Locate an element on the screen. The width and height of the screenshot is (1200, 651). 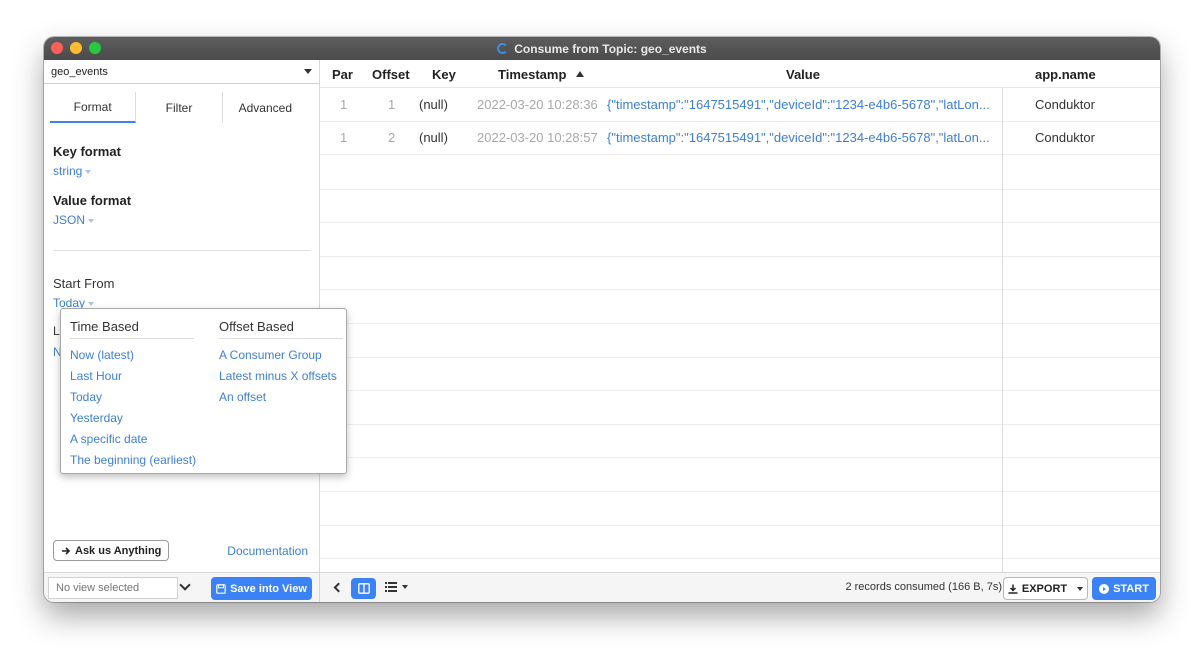
title-bar: Consume from Topic: geo_events is located at coordinates (602, 48).